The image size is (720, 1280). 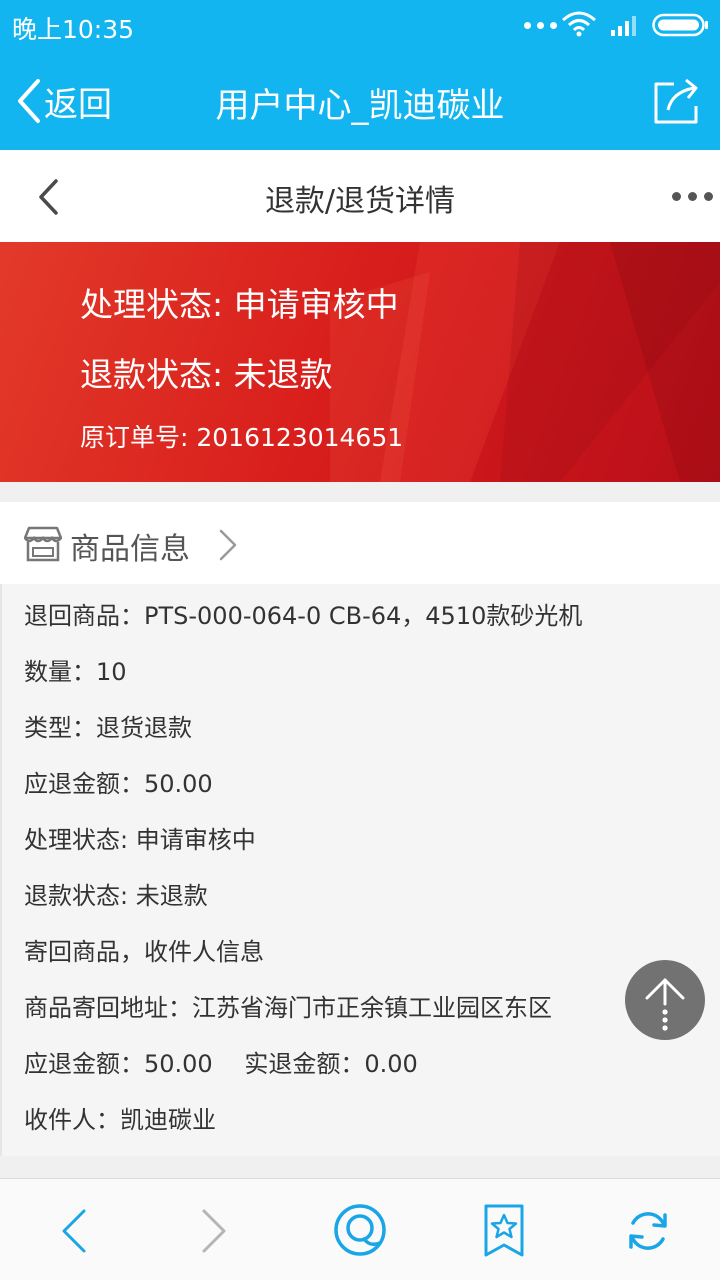 I want to click on app-header: 返回 用户中心_凯迪碳业, so click(x=360, y=101).